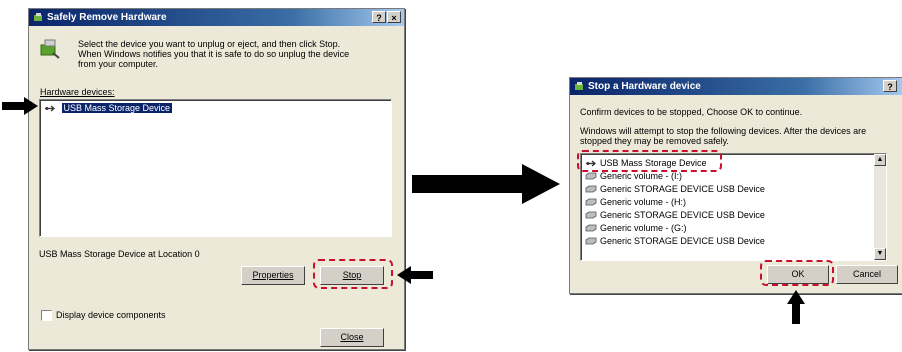  I want to click on close-title-button: ×, so click(394, 17).